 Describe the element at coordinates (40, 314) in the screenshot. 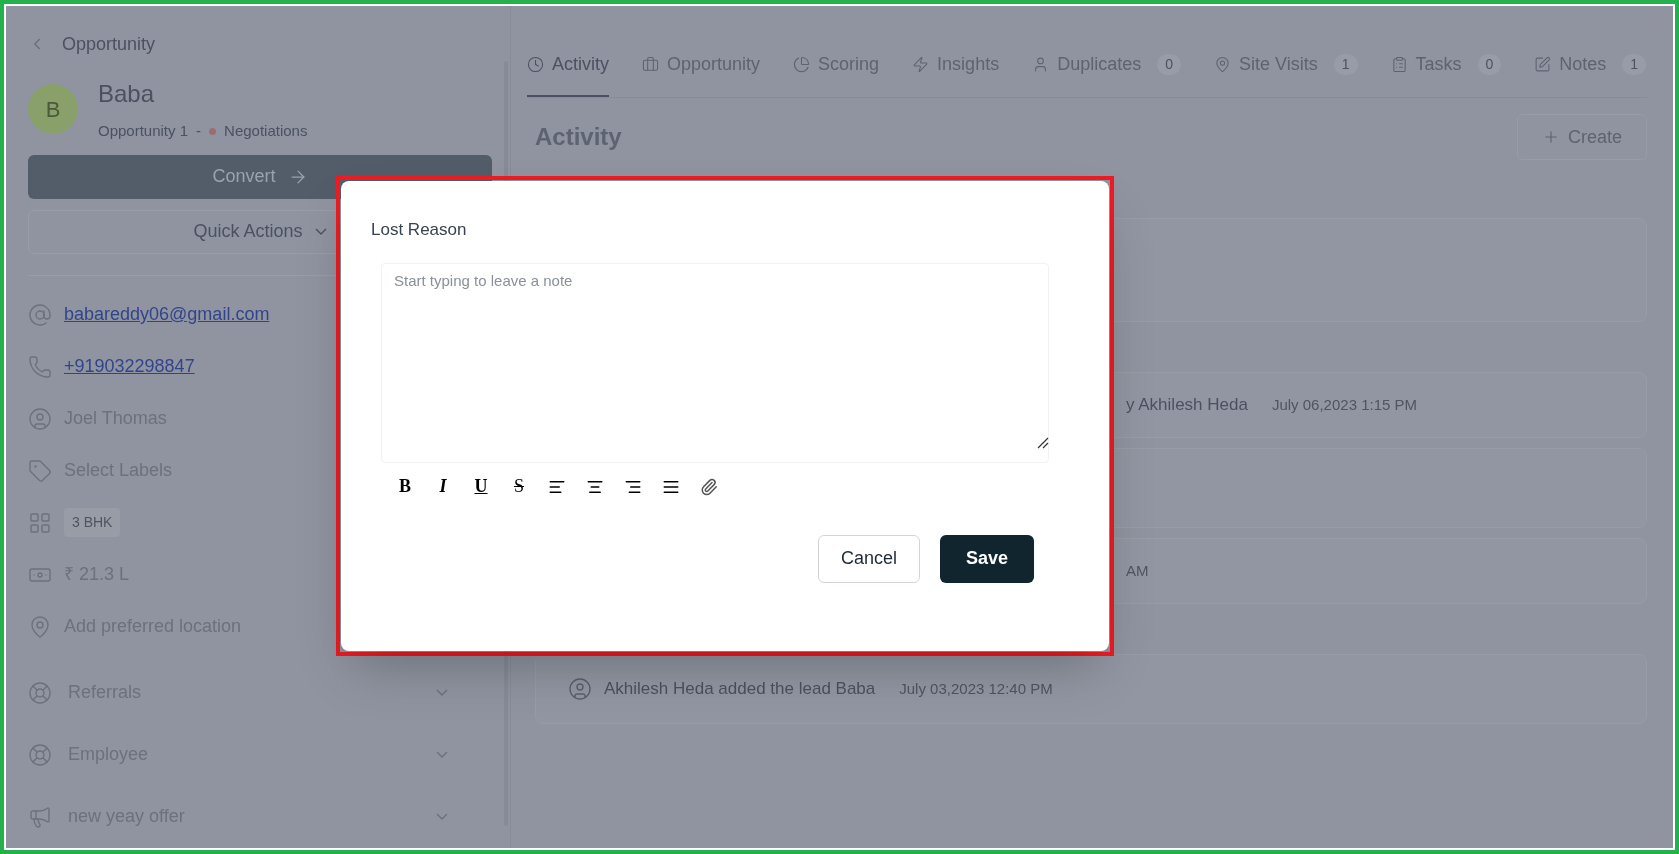

I see `at-icon` at that location.